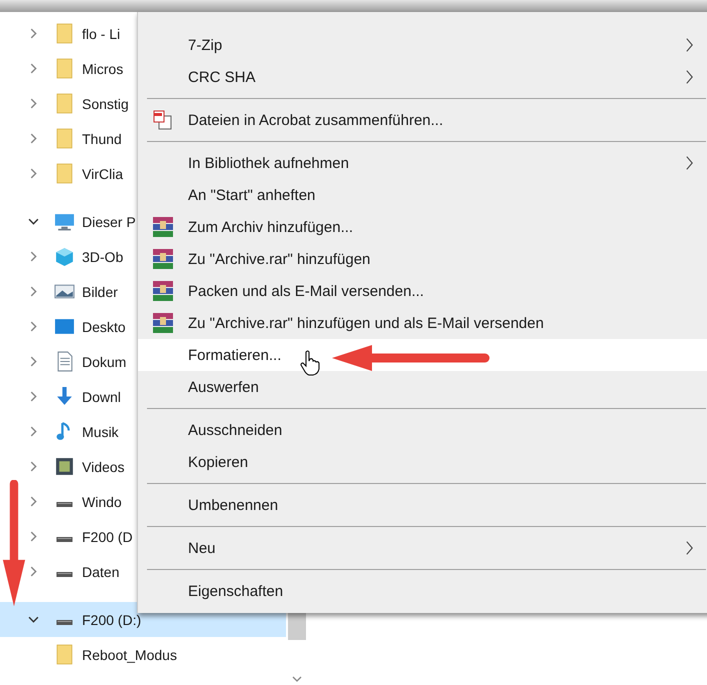 This screenshot has height=685, width=707. I want to click on tree-label: Dieser P, so click(109, 222).